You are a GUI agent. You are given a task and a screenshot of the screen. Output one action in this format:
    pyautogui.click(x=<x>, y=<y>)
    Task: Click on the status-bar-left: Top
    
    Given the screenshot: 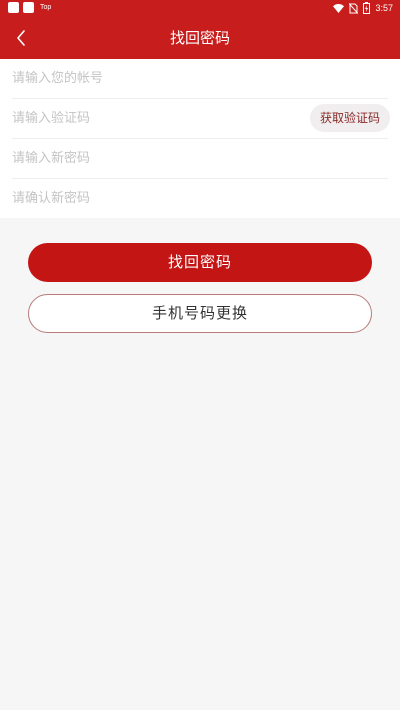 What is the action you would take?
    pyautogui.click(x=29, y=7)
    